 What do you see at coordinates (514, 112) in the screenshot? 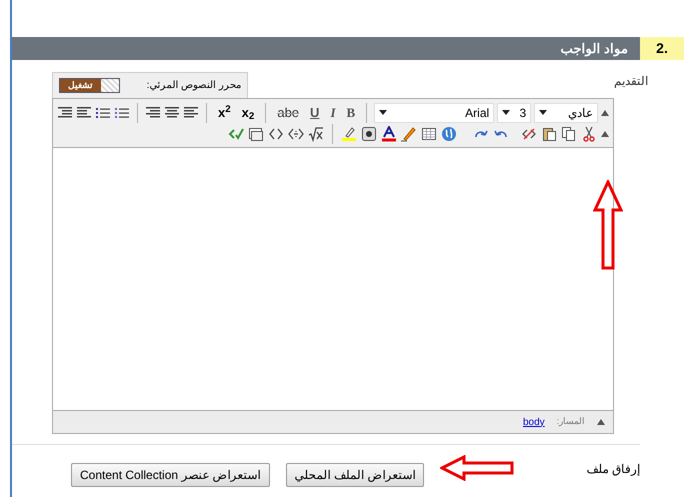
I see `size-select: 3` at bounding box center [514, 112].